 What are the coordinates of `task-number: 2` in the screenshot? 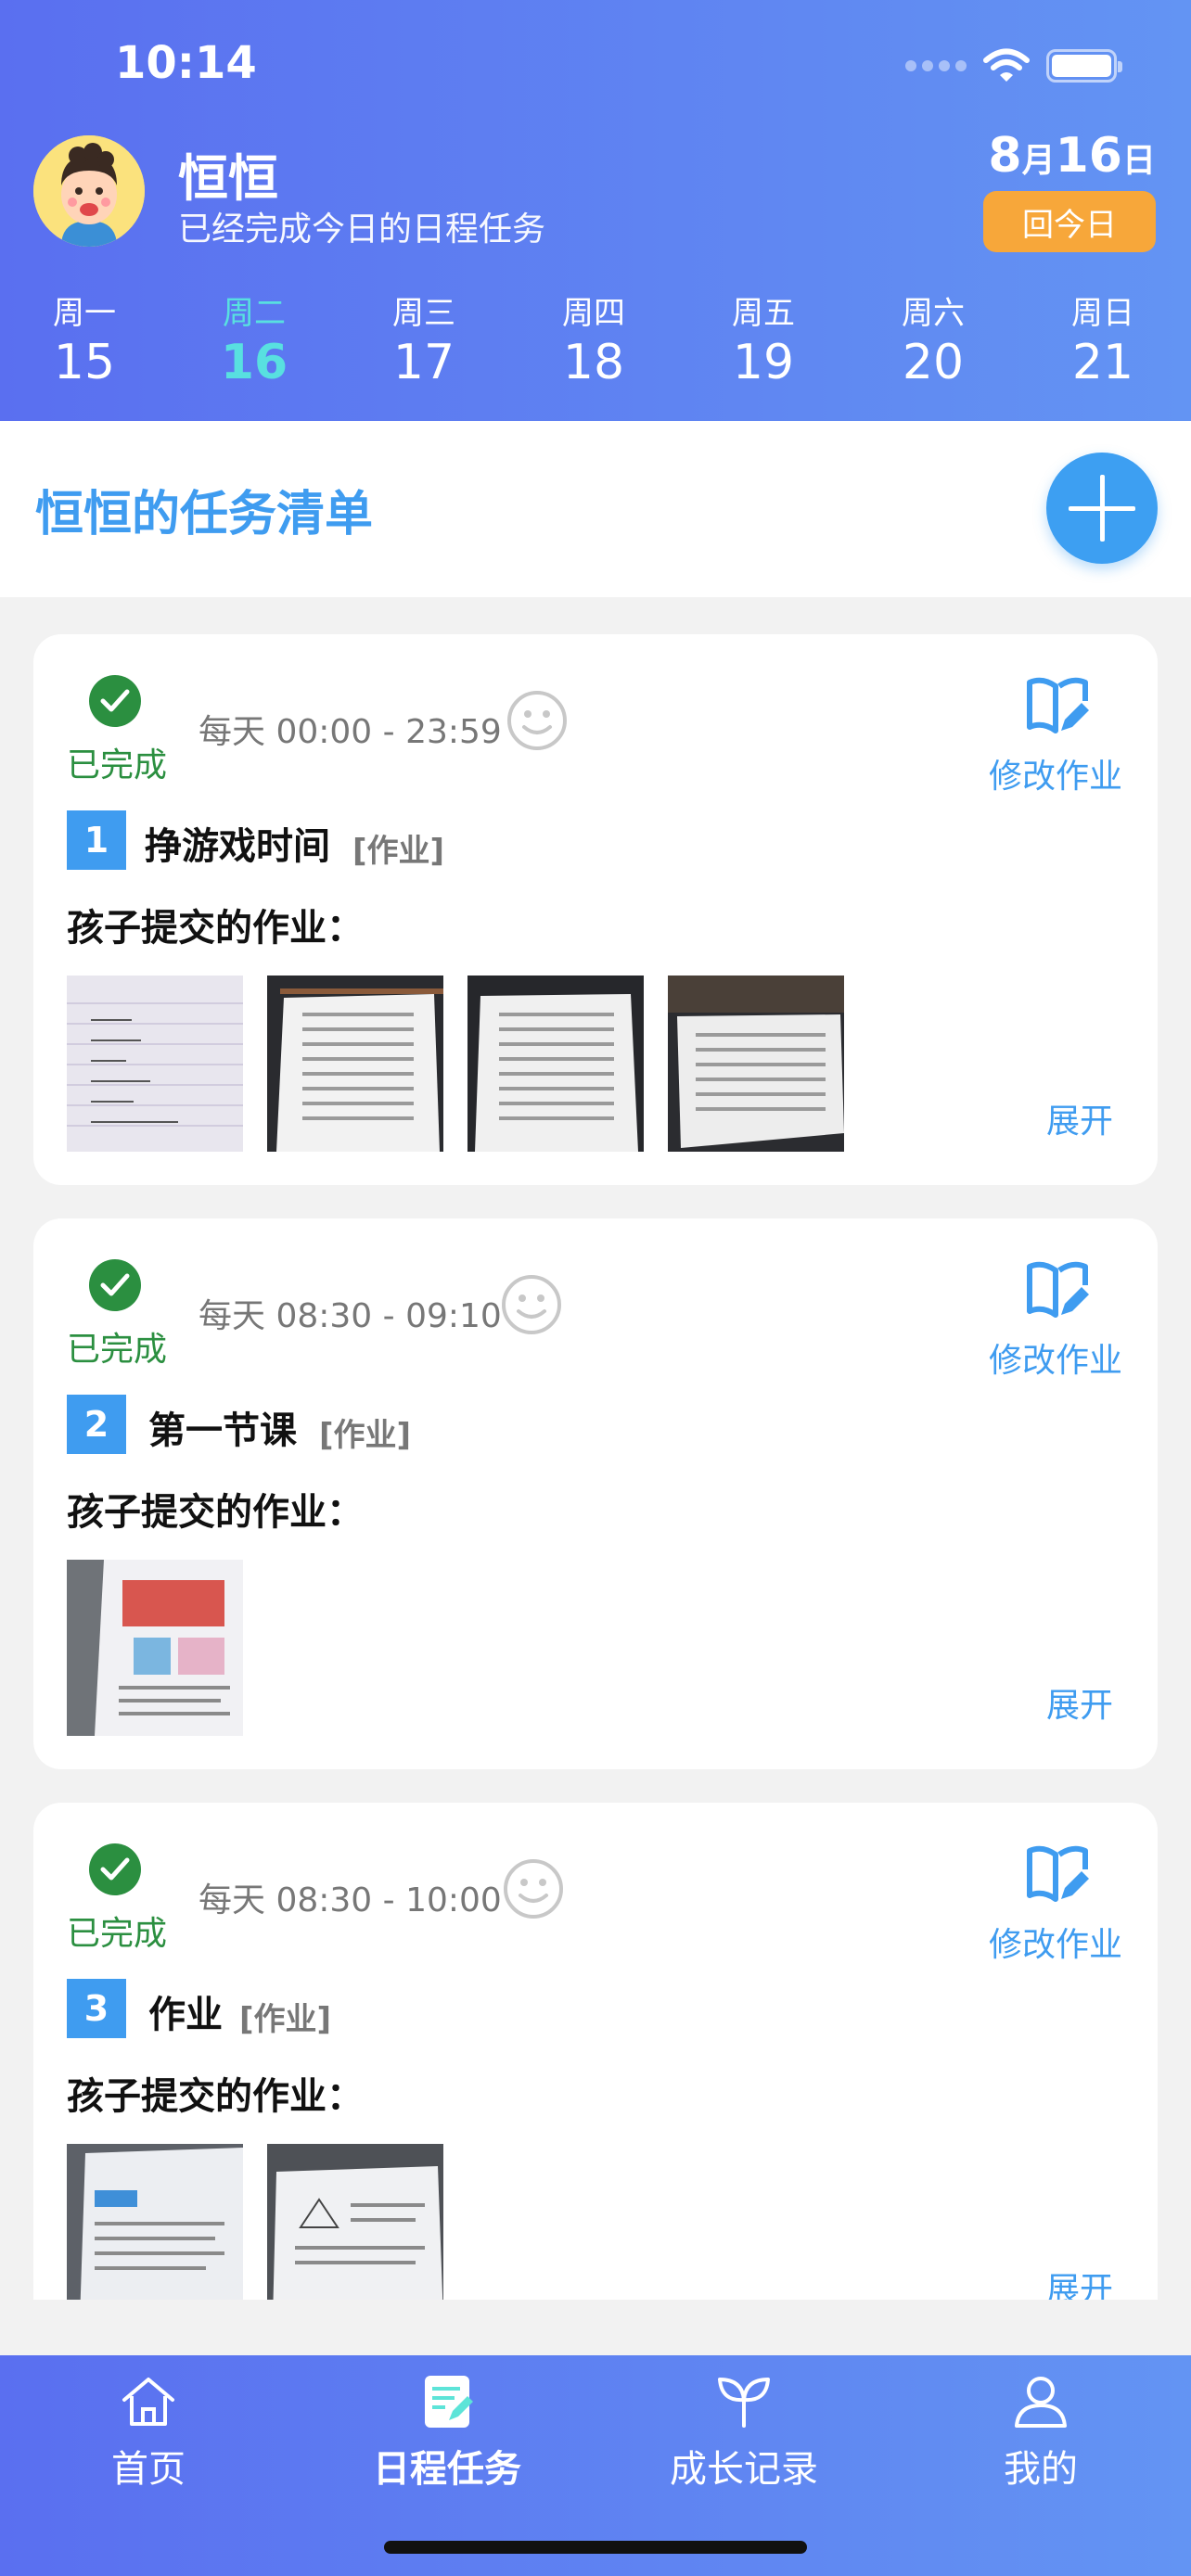 It's located at (96, 1424).